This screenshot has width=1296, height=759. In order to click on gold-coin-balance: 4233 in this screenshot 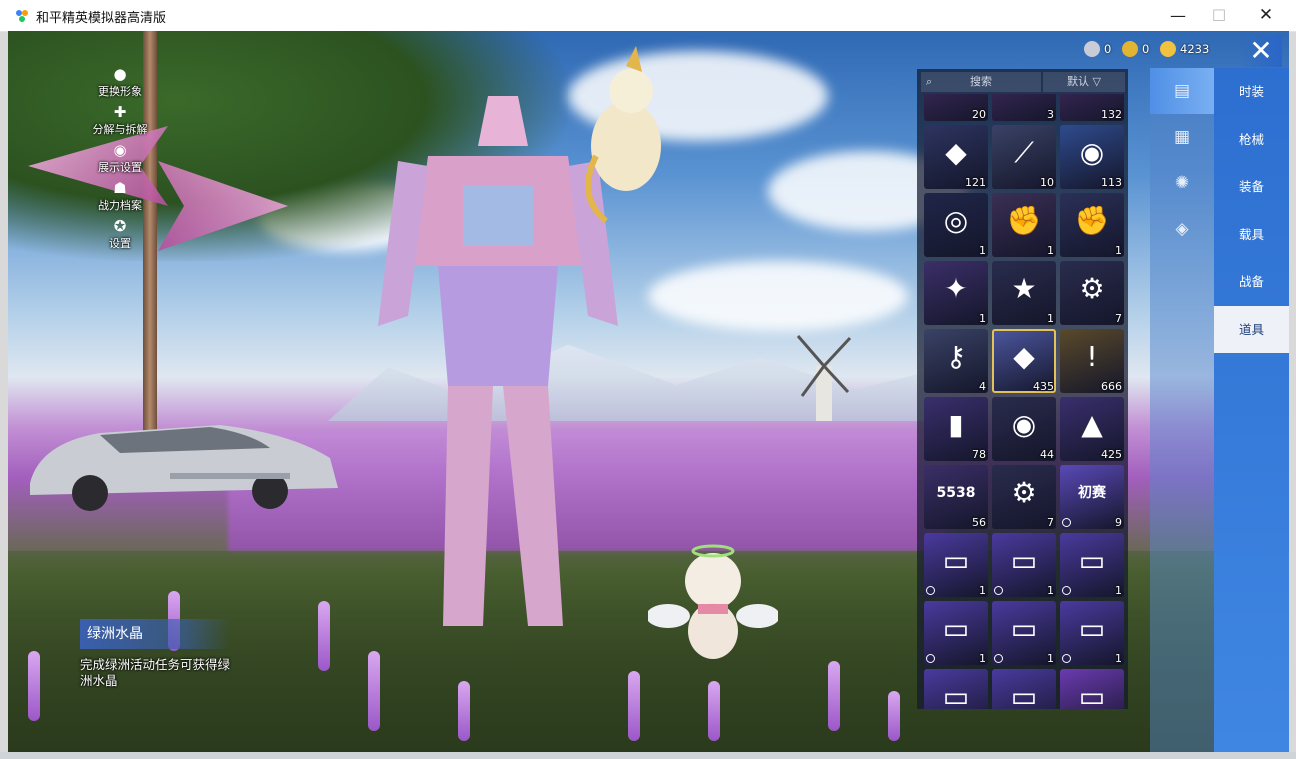, I will do `click(1190, 49)`.